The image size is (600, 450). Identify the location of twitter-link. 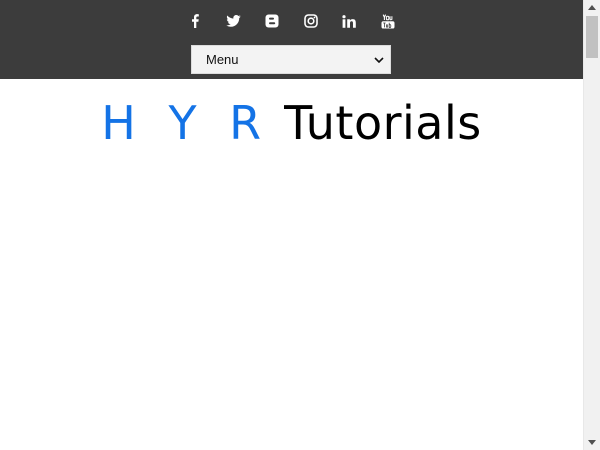
(233, 21).